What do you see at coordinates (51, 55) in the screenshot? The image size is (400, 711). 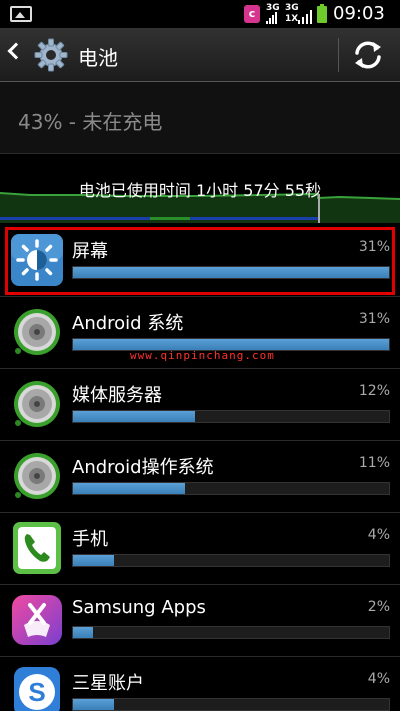 I see `gear-icon` at bounding box center [51, 55].